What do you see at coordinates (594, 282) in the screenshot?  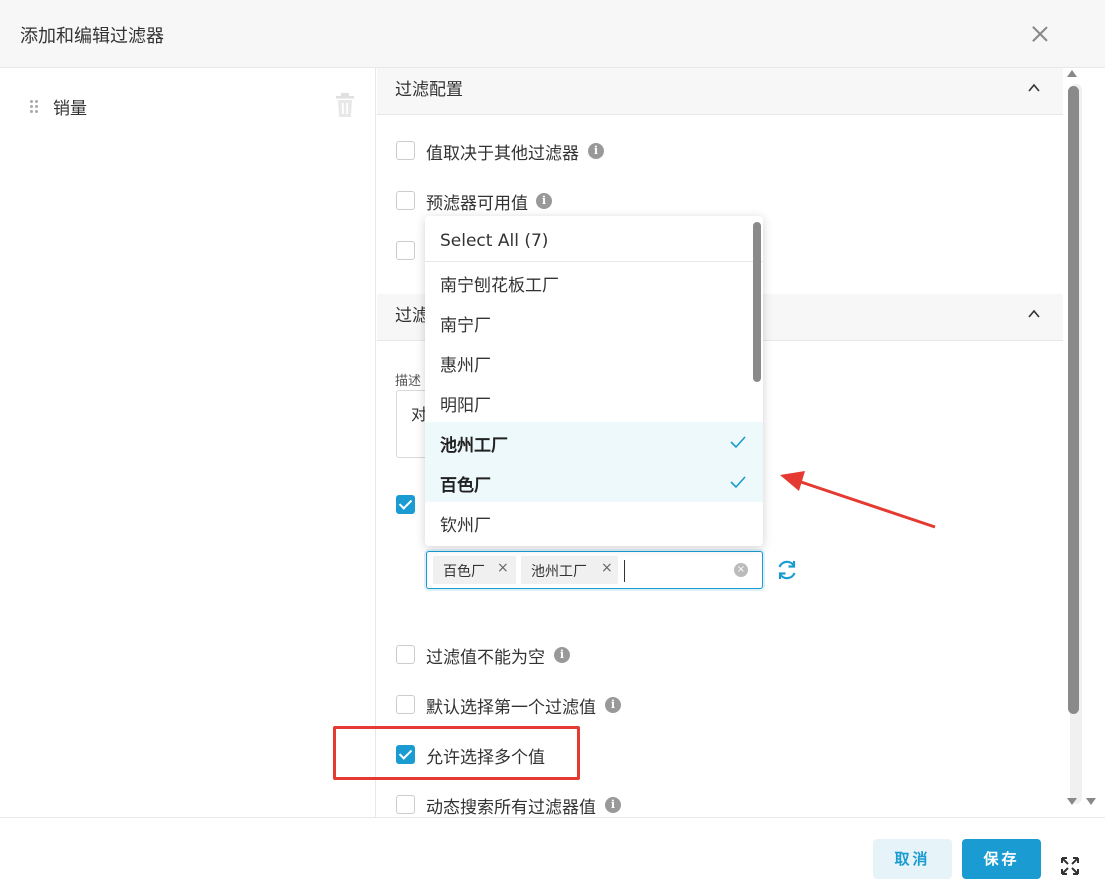 I see `dropdown-option: 南宁刨花板工厂` at bounding box center [594, 282].